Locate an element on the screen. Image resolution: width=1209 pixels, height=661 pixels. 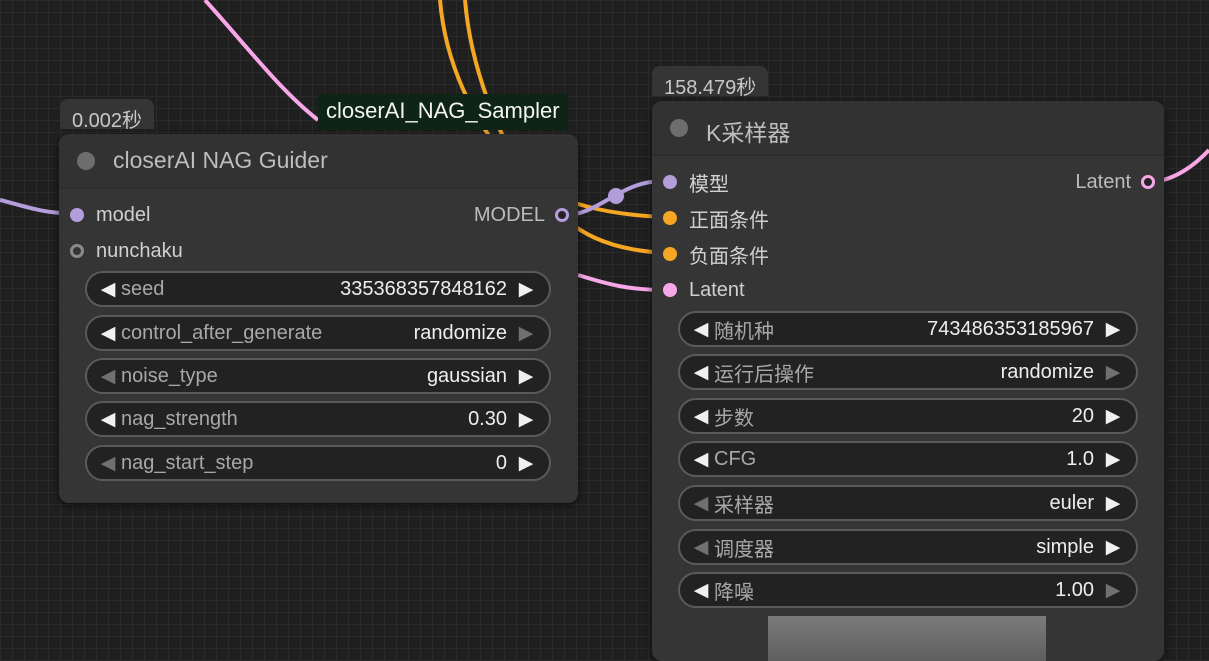
node-header: closerAI NAG Guider is located at coordinates (318, 161).